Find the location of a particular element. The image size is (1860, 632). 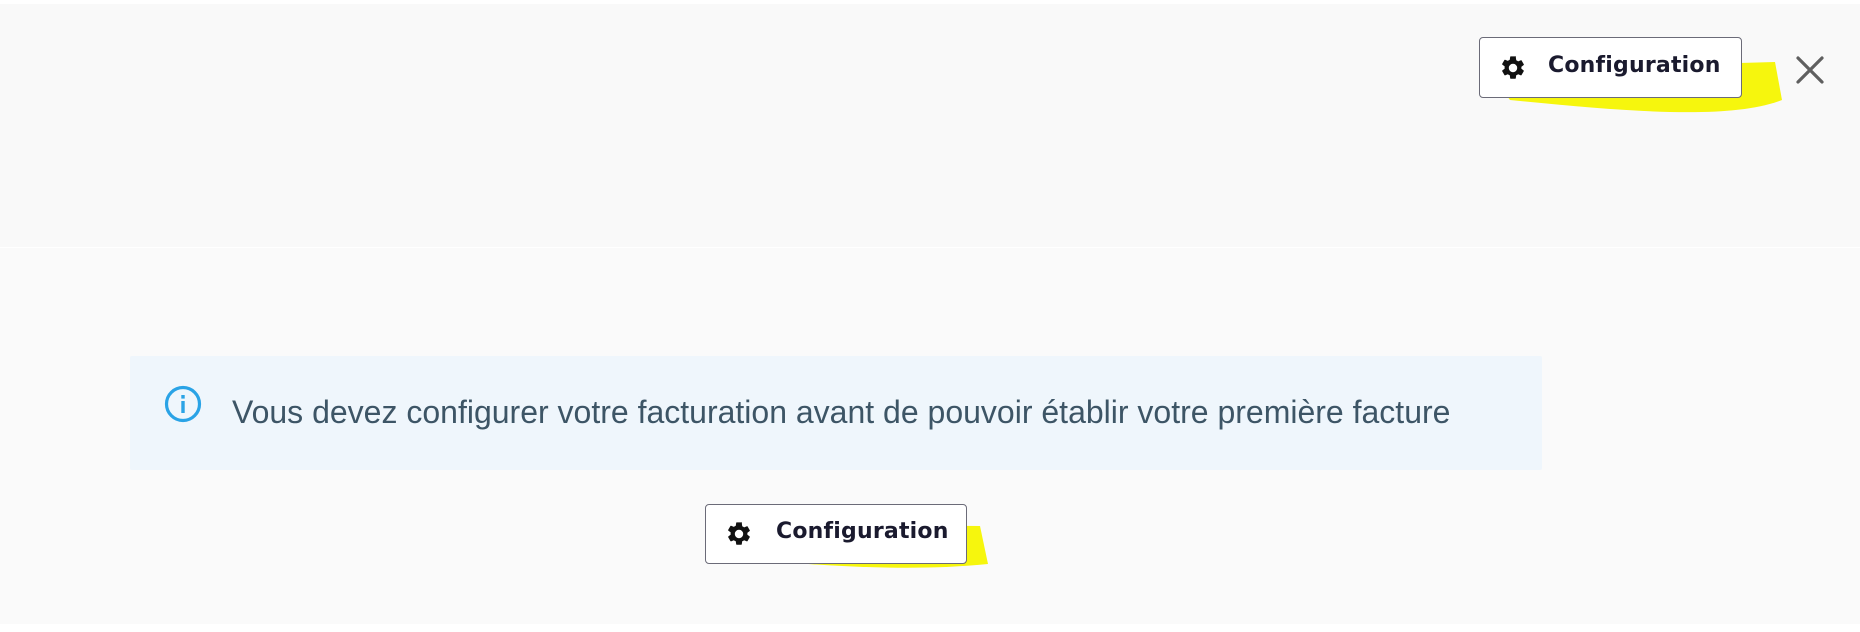

configuration-button-main: Configuration is located at coordinates (836, 534).